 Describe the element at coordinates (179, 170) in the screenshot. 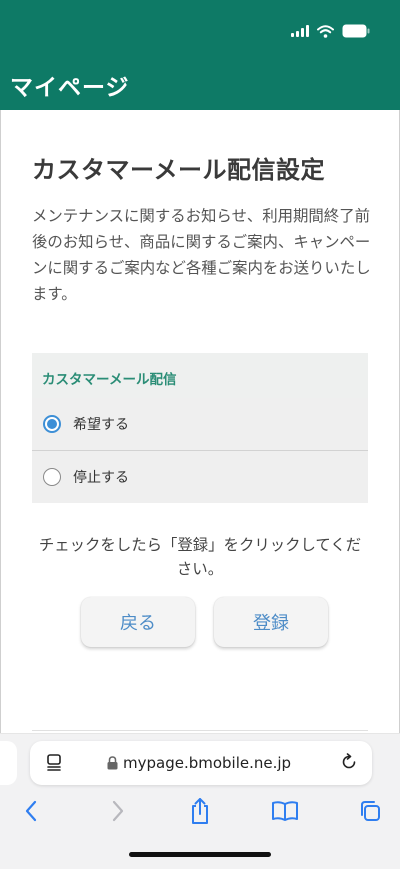

I see `settings-title: カスタマーメール配信設定` at that location.